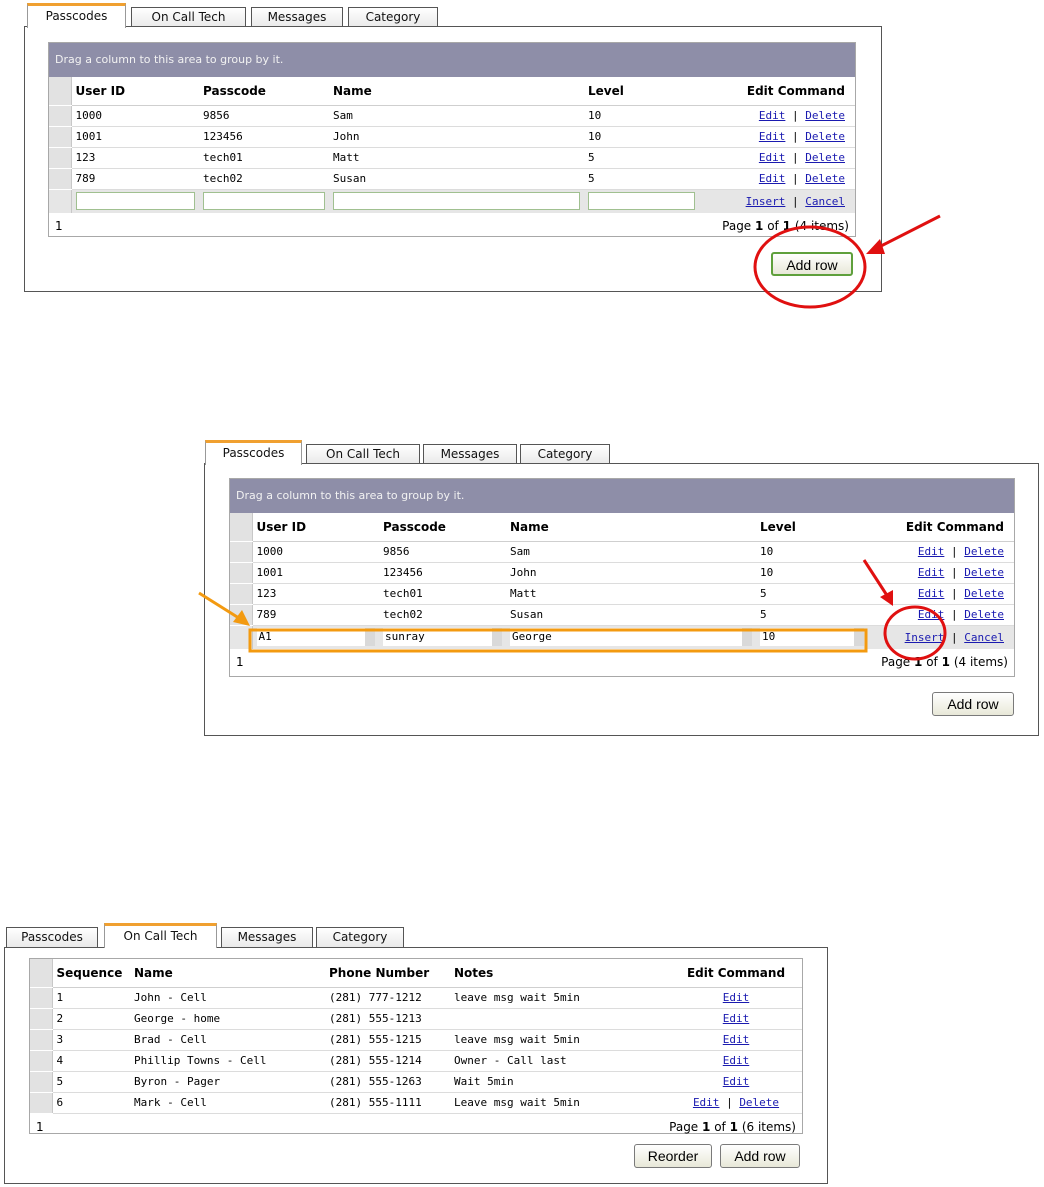 The width and height of the screenshot is (1044, 1187). What do you see at coordinates (560, 1082) in the screenshot?
I see `cell-notes: Wait 5min` at bounding box center [560, 1082].